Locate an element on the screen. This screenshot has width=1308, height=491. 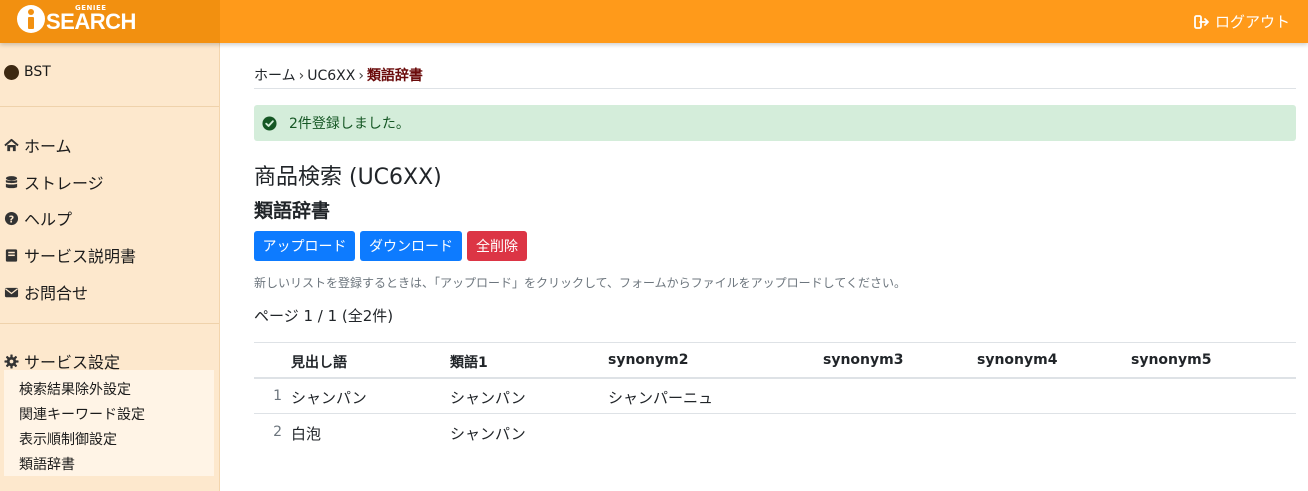
brand-main-text: SEARCH is located at coordinates (91, 21).